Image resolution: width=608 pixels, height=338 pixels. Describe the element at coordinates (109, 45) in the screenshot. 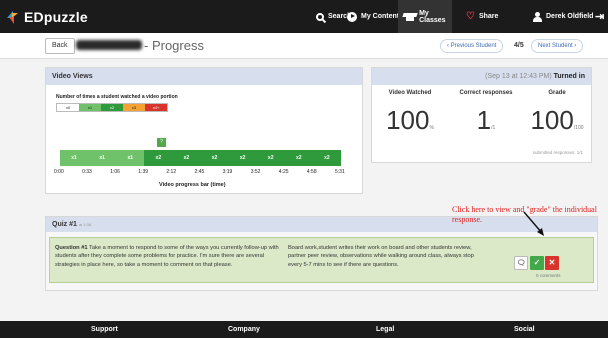

I see `student-name-redacted` at that location.